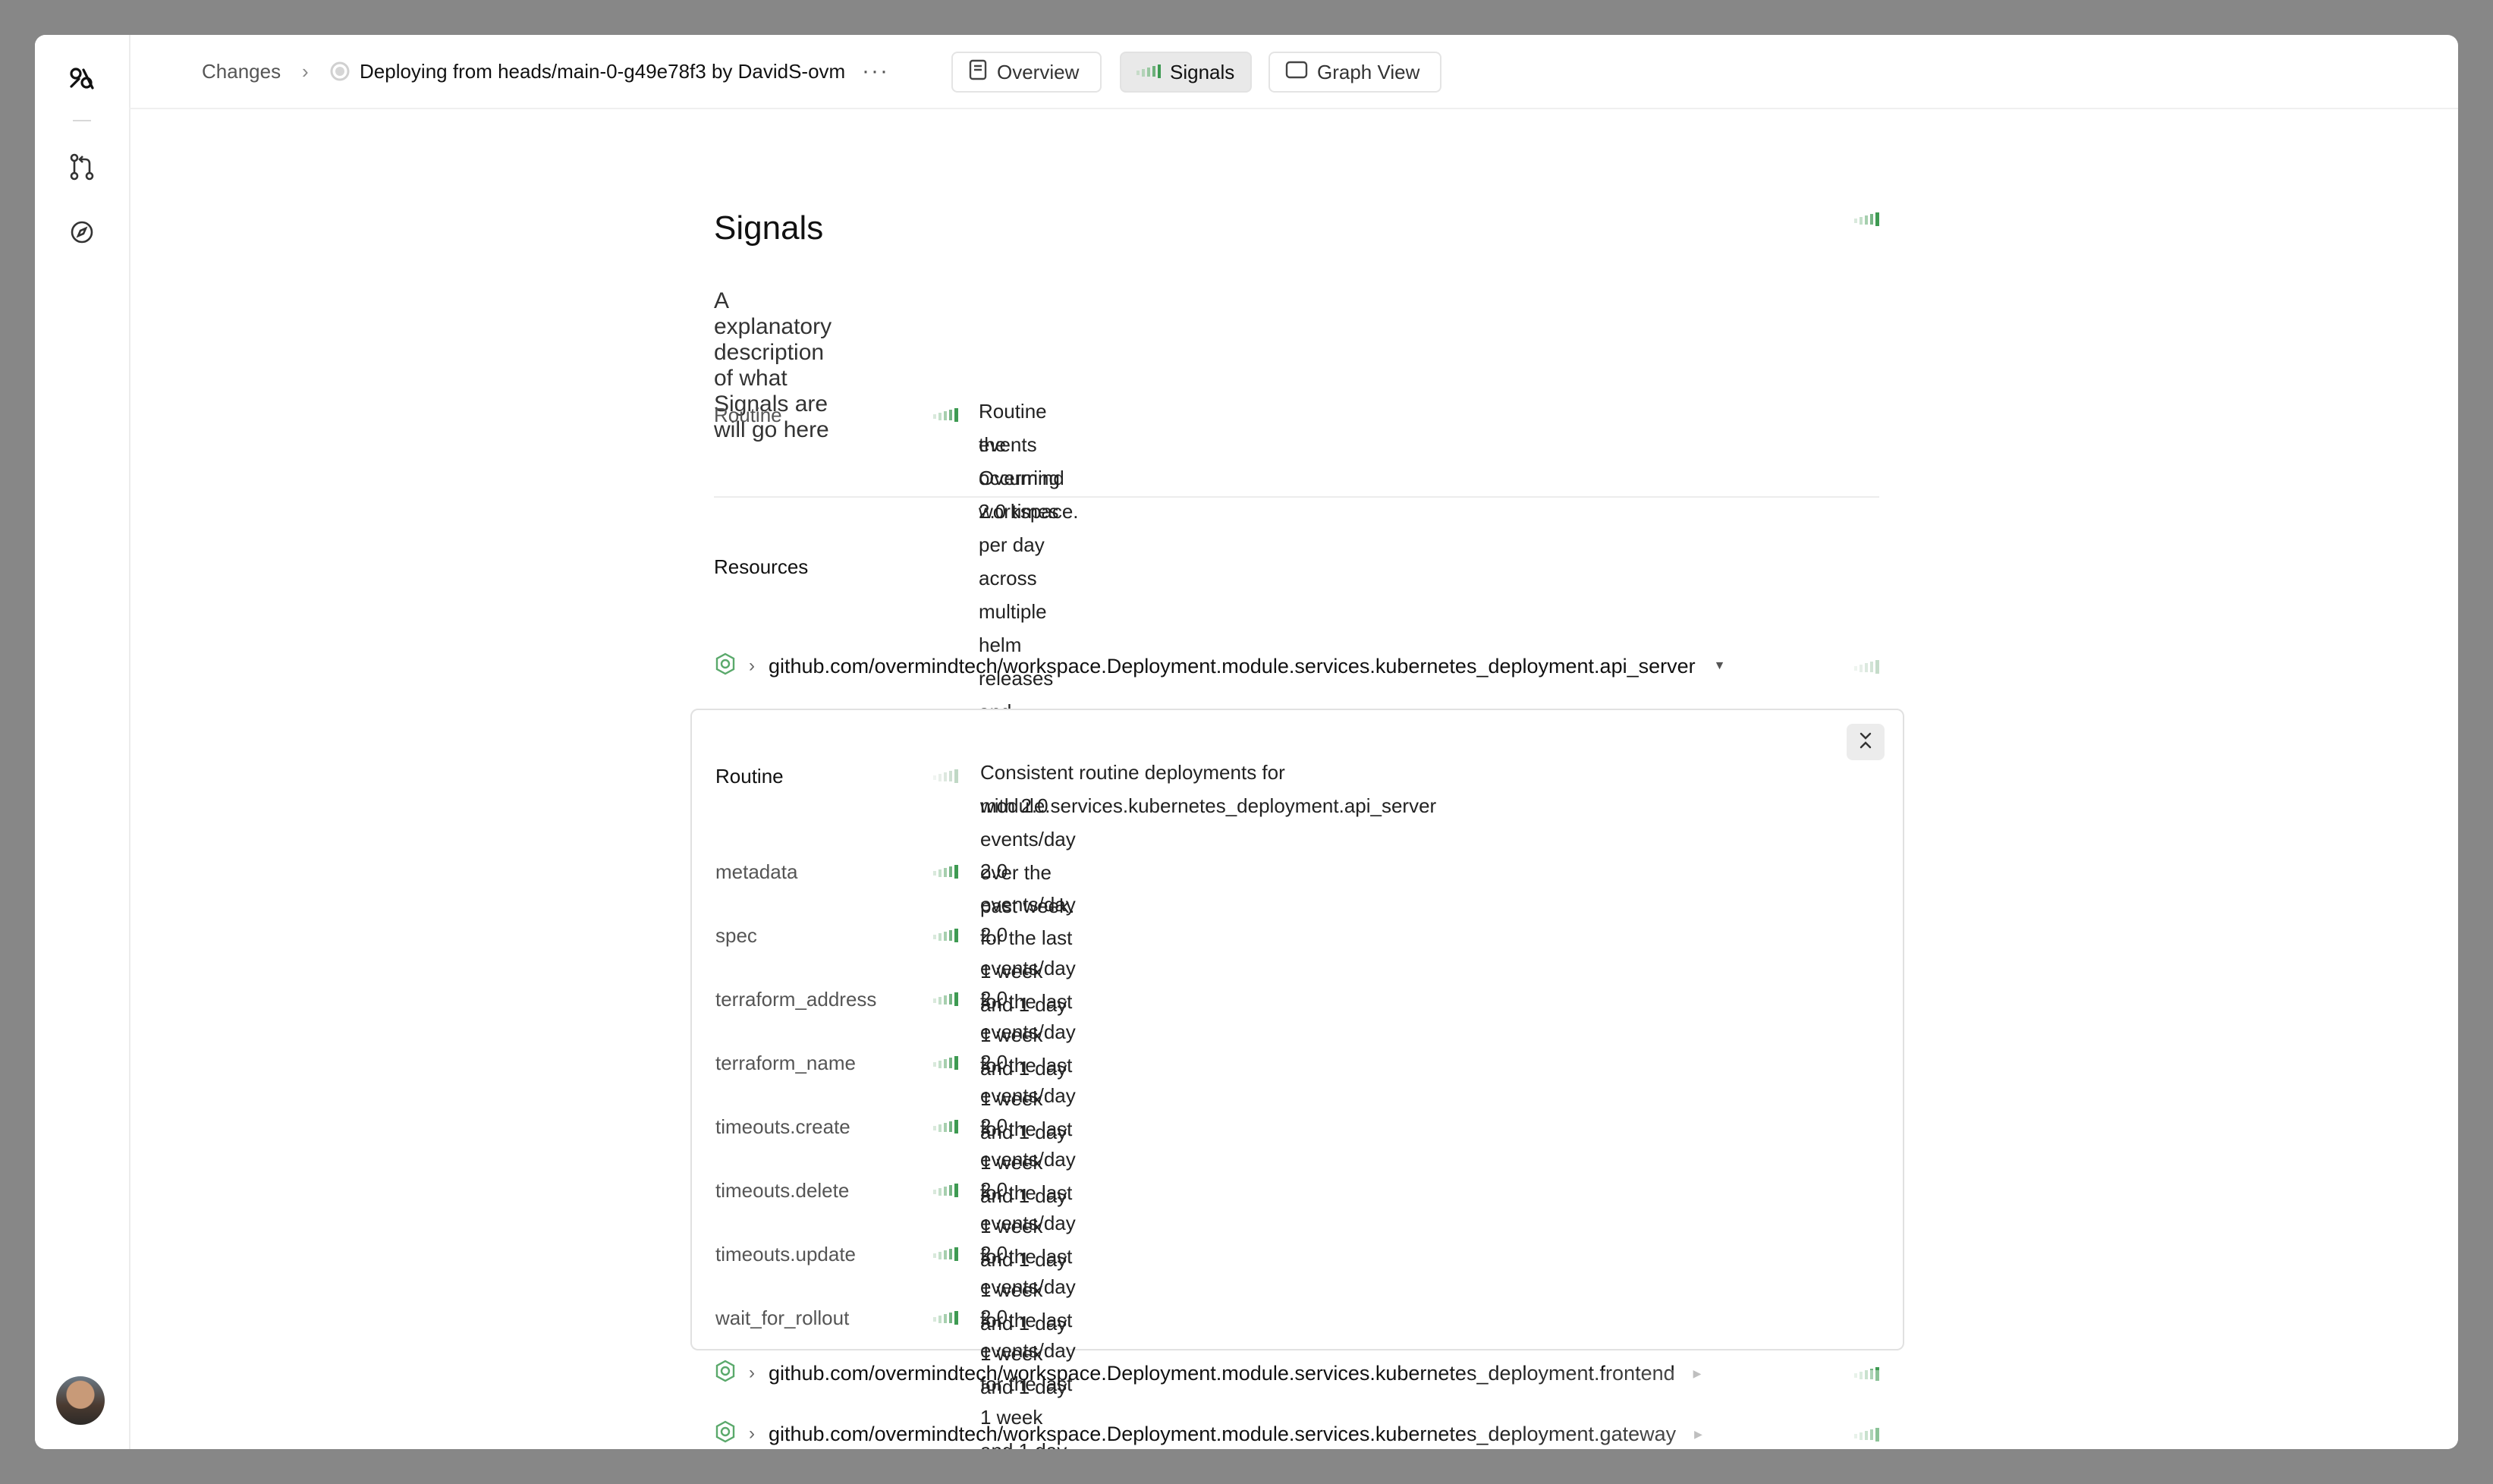  What do you see at coordinates (1368, 71) in the screenshot?
I see `tab-graph-view-label: Graph View` at bounding box center [1368, 71].